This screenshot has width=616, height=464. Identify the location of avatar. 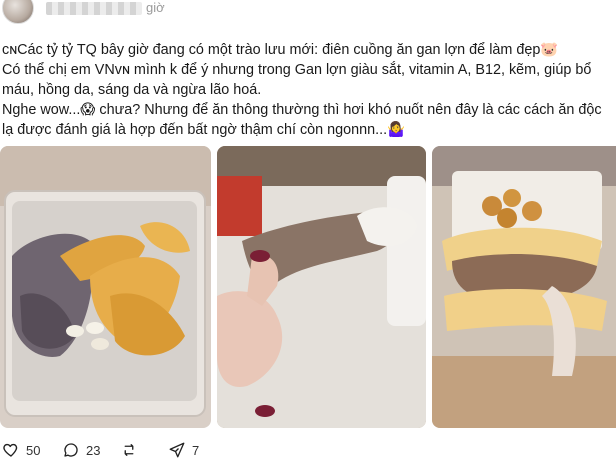
(18, 12).